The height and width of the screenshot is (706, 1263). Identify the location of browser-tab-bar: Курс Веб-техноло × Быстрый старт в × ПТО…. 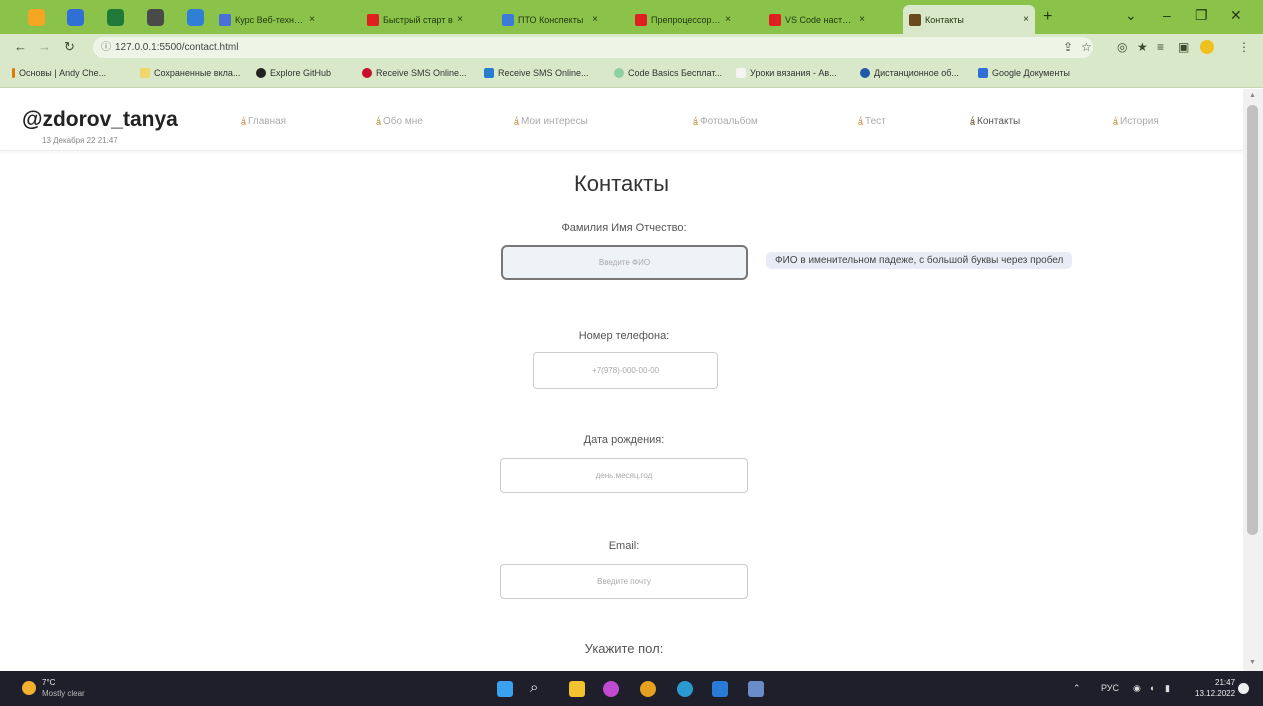
(631, 17).